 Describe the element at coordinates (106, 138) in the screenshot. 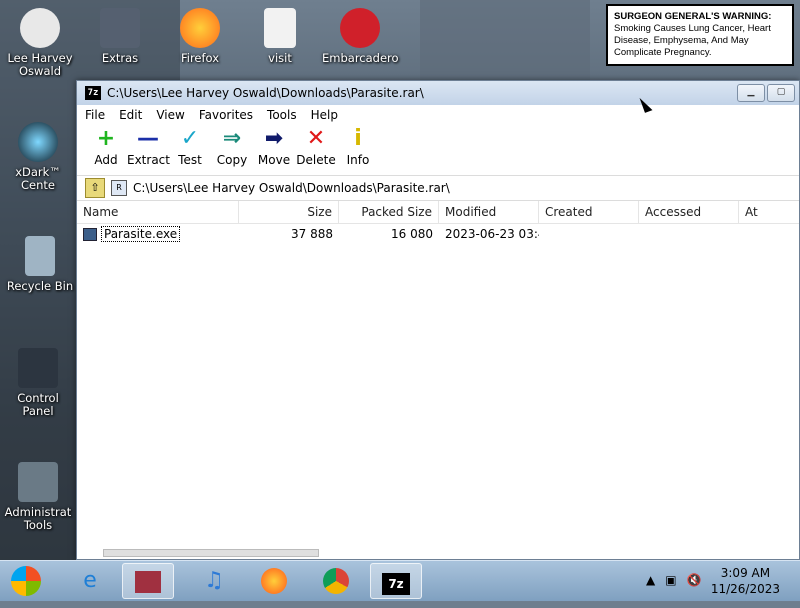

I see `plus-icon: +` at that location.